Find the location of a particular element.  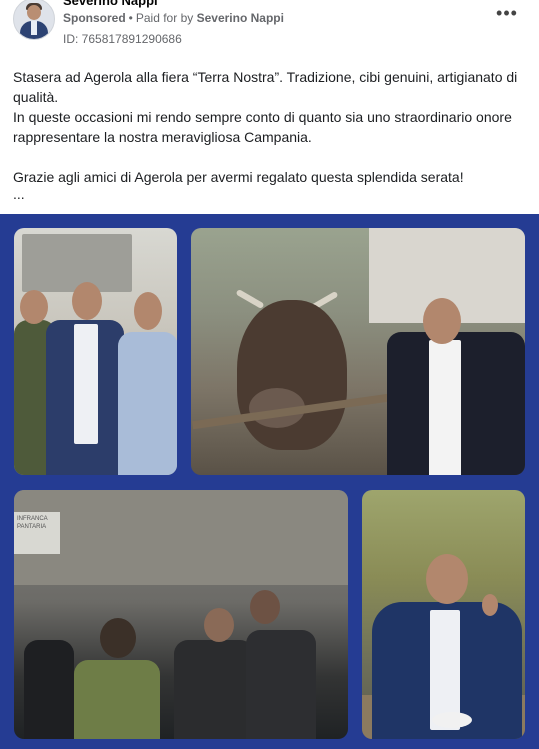

paid-for-name: Severino Nappi is located at coordinates (240, 18).